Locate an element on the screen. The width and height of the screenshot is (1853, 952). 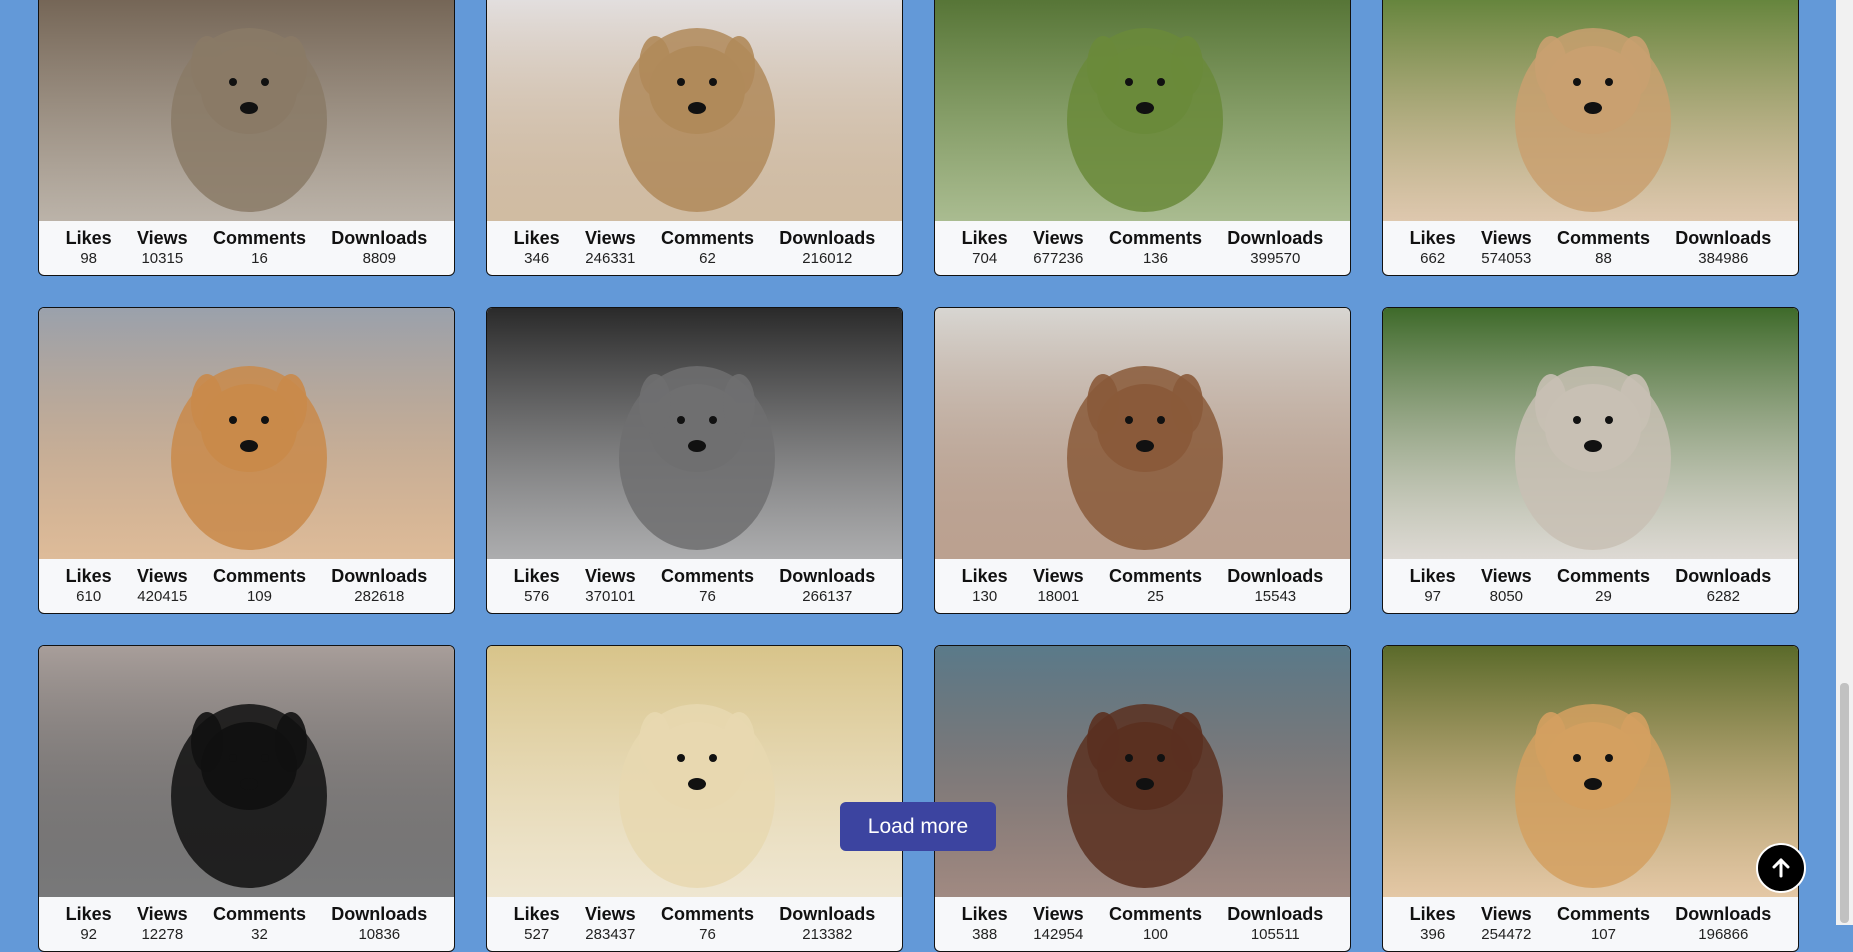
stat-value: 282618 is located at coordinates (379, 596).